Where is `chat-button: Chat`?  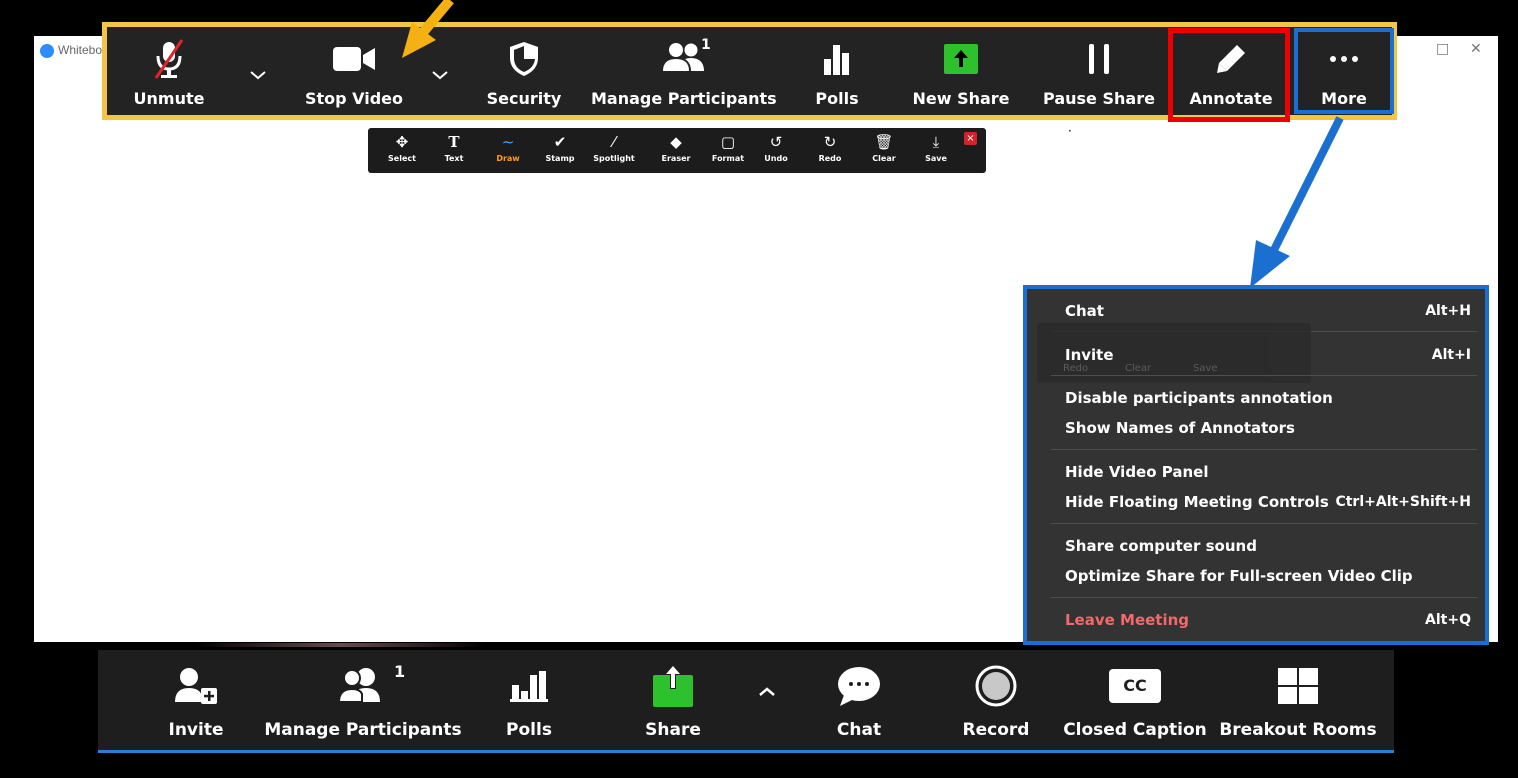 chat-button: Chat is located at coordinates (859, 700).